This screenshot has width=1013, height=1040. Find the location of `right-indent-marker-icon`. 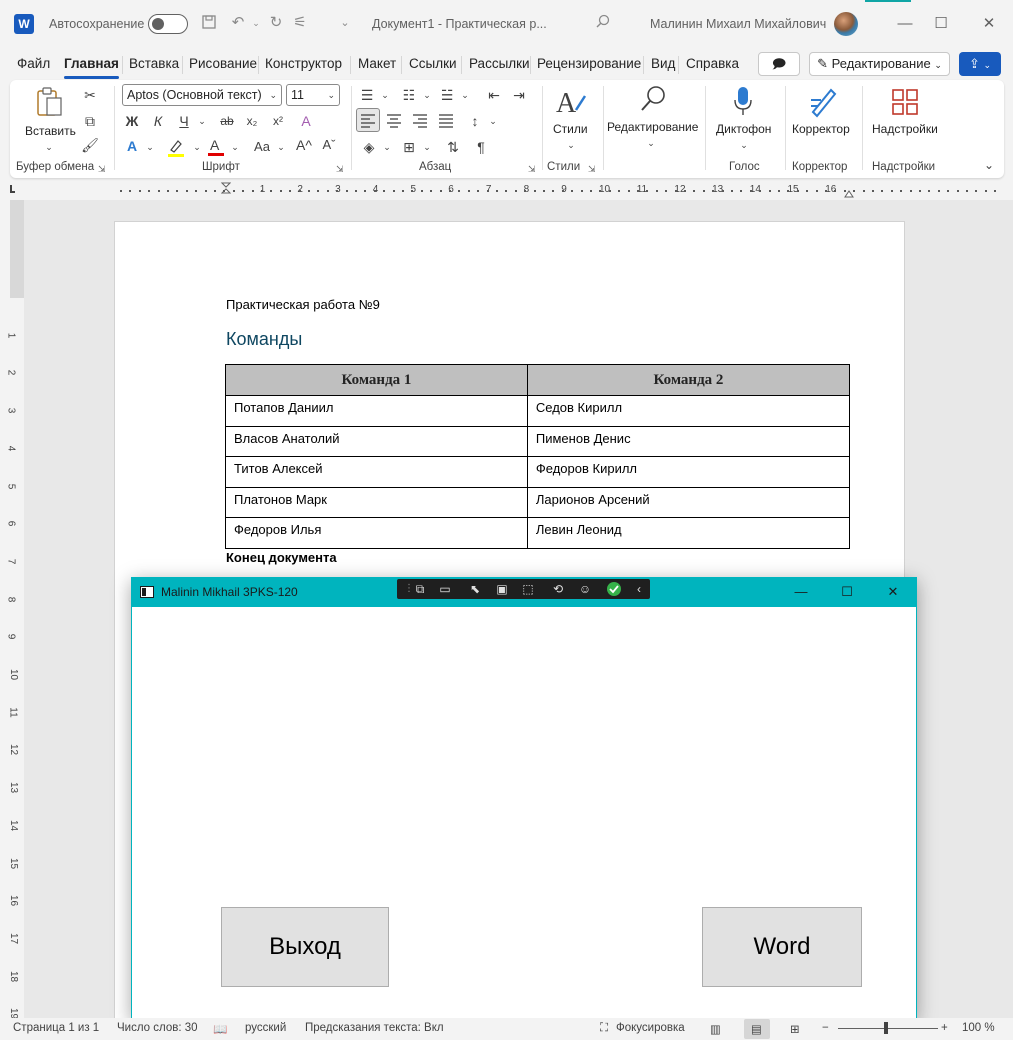

right-indent-marker-icon is located at coordinates (849, 192).